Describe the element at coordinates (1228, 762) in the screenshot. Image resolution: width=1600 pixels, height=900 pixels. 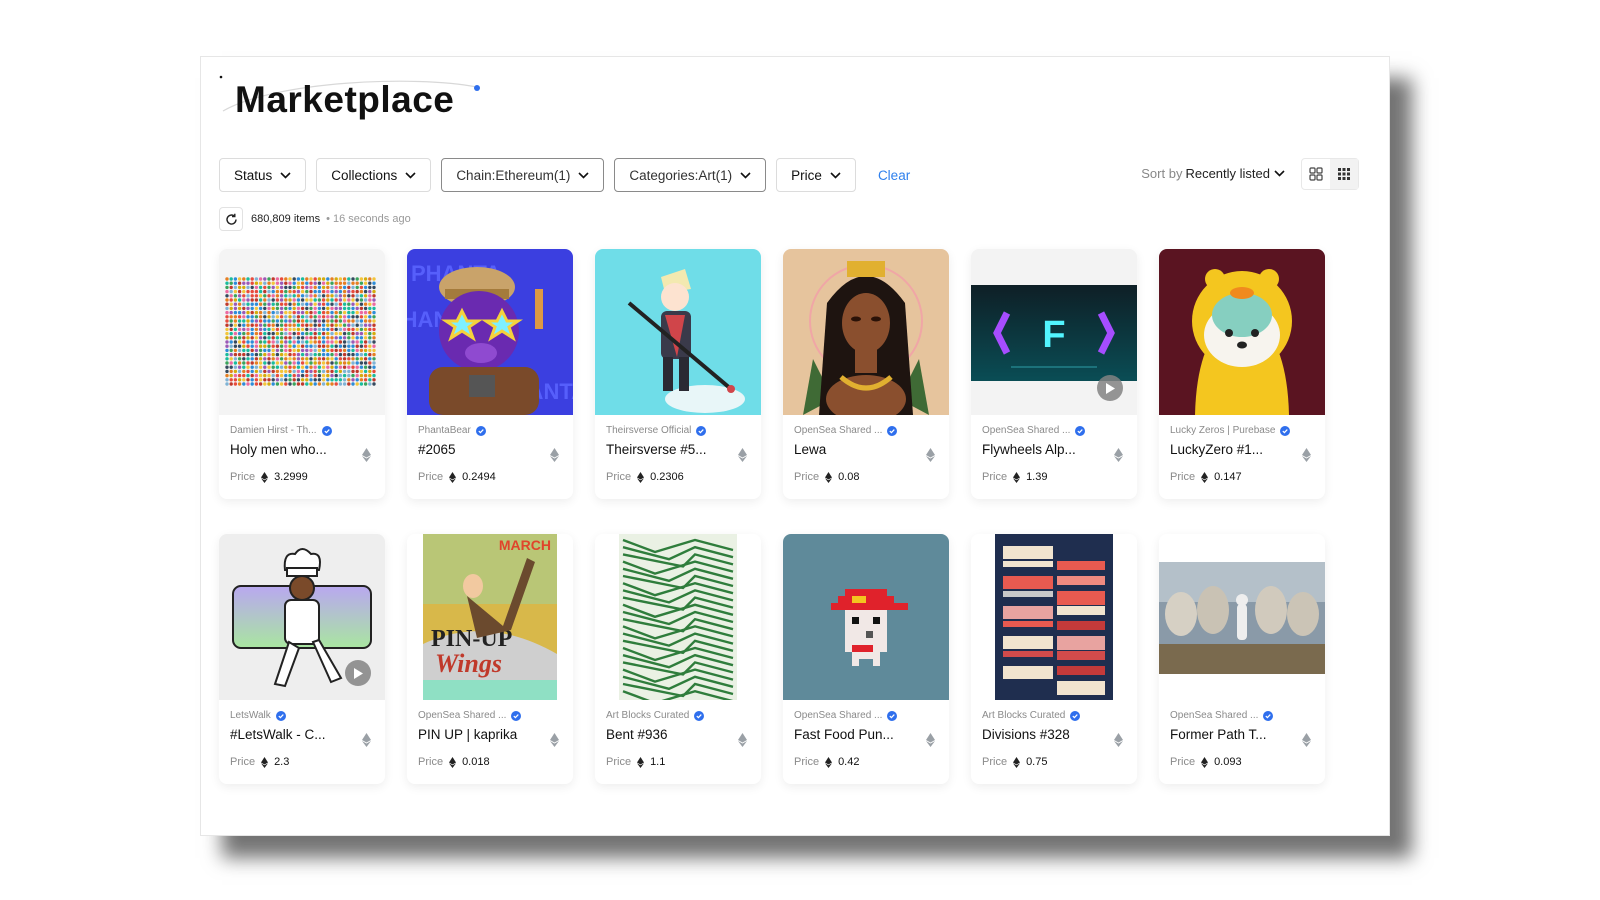
I see `price-value: 0.093` at that location.